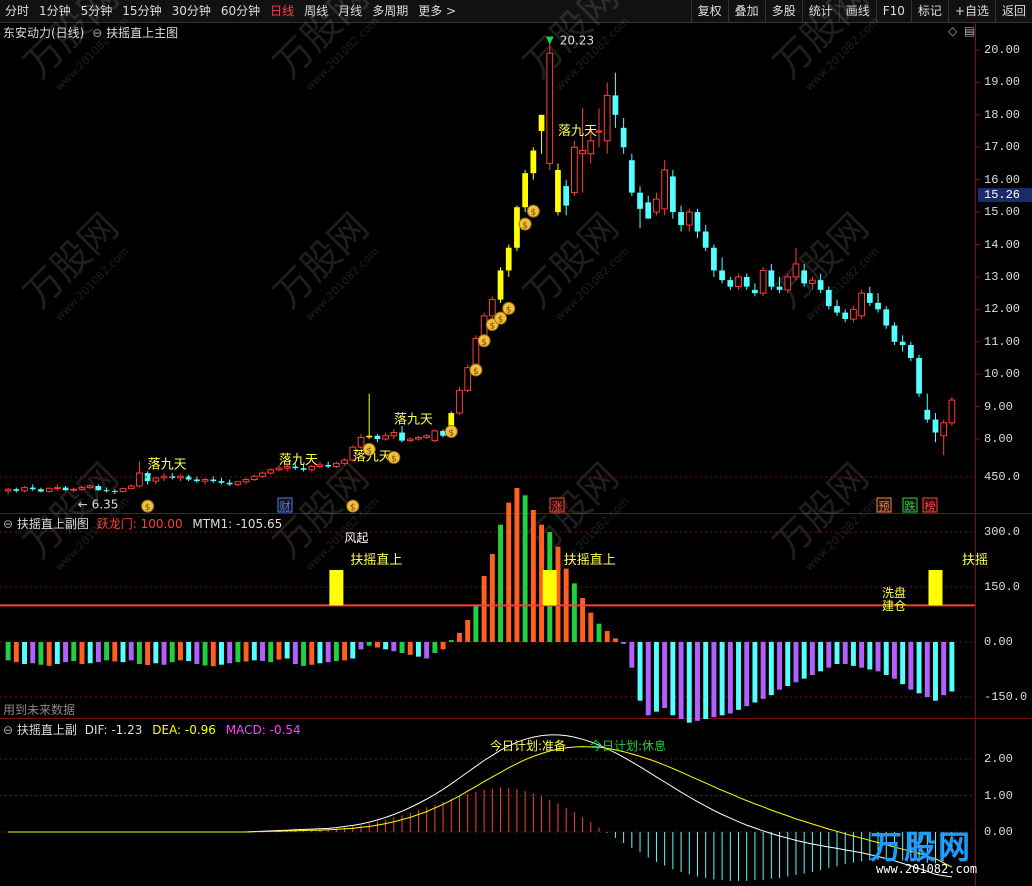  I want to click on sub1-header: ⊖ 扶摇直上副图 跃龙门: 100.00 MTM1: -105.65, so click(142, 523).